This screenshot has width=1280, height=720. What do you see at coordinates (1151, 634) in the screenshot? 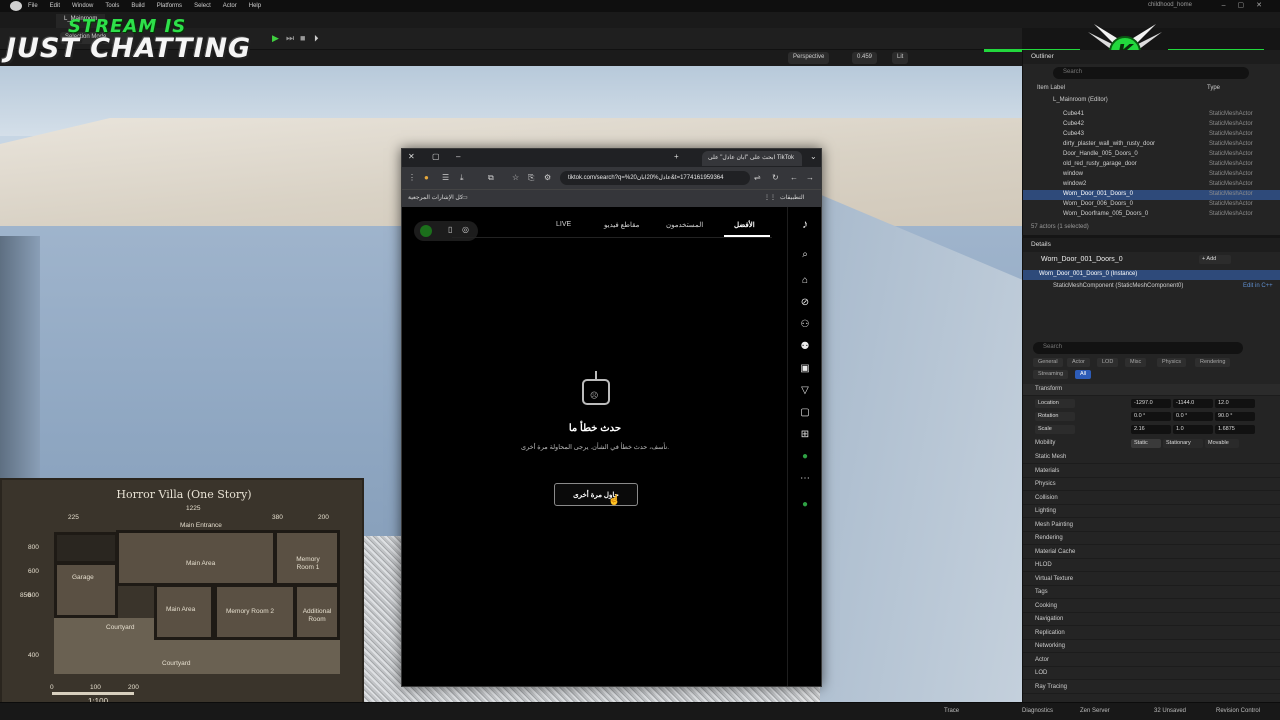
I see `details-category: Replication` at bounding box center [1151, 634].